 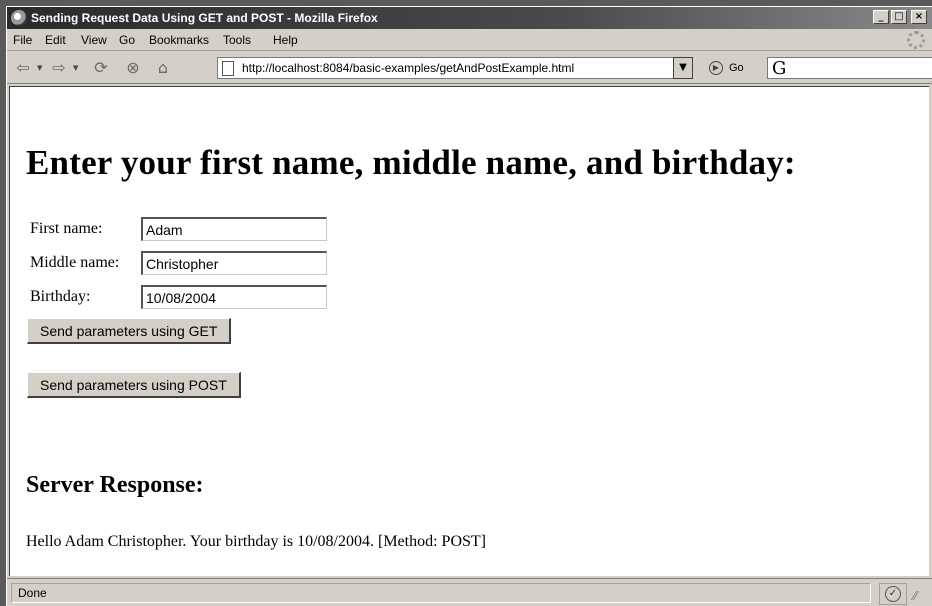 I want to click on forward-icon: ⇨, so click(x=59, y=68).